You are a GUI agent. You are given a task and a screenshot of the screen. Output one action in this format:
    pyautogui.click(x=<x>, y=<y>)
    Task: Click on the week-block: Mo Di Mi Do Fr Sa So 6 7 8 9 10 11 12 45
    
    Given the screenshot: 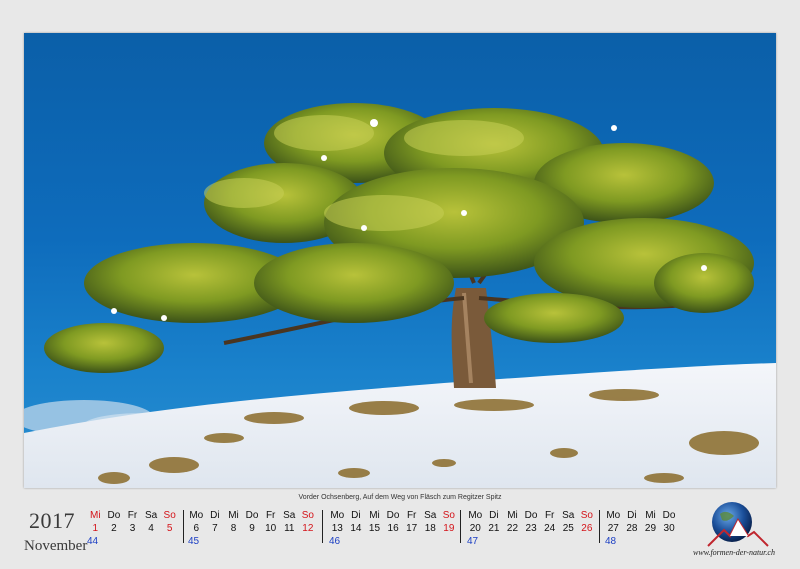 What is the action you would take?
    pyautogui.click(x=252, y=529)
    